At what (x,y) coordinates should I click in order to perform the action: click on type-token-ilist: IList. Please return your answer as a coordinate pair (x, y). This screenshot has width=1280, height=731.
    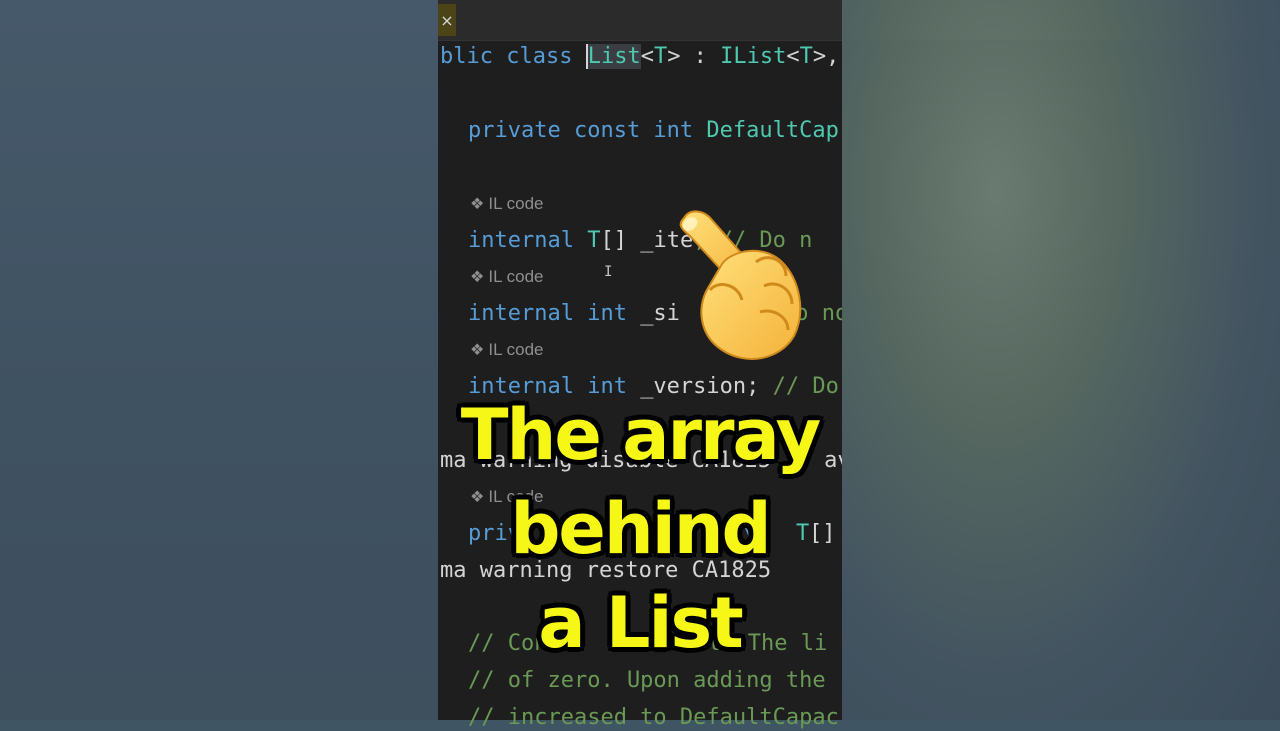
    Looking at the image, I should click on (753, 56).